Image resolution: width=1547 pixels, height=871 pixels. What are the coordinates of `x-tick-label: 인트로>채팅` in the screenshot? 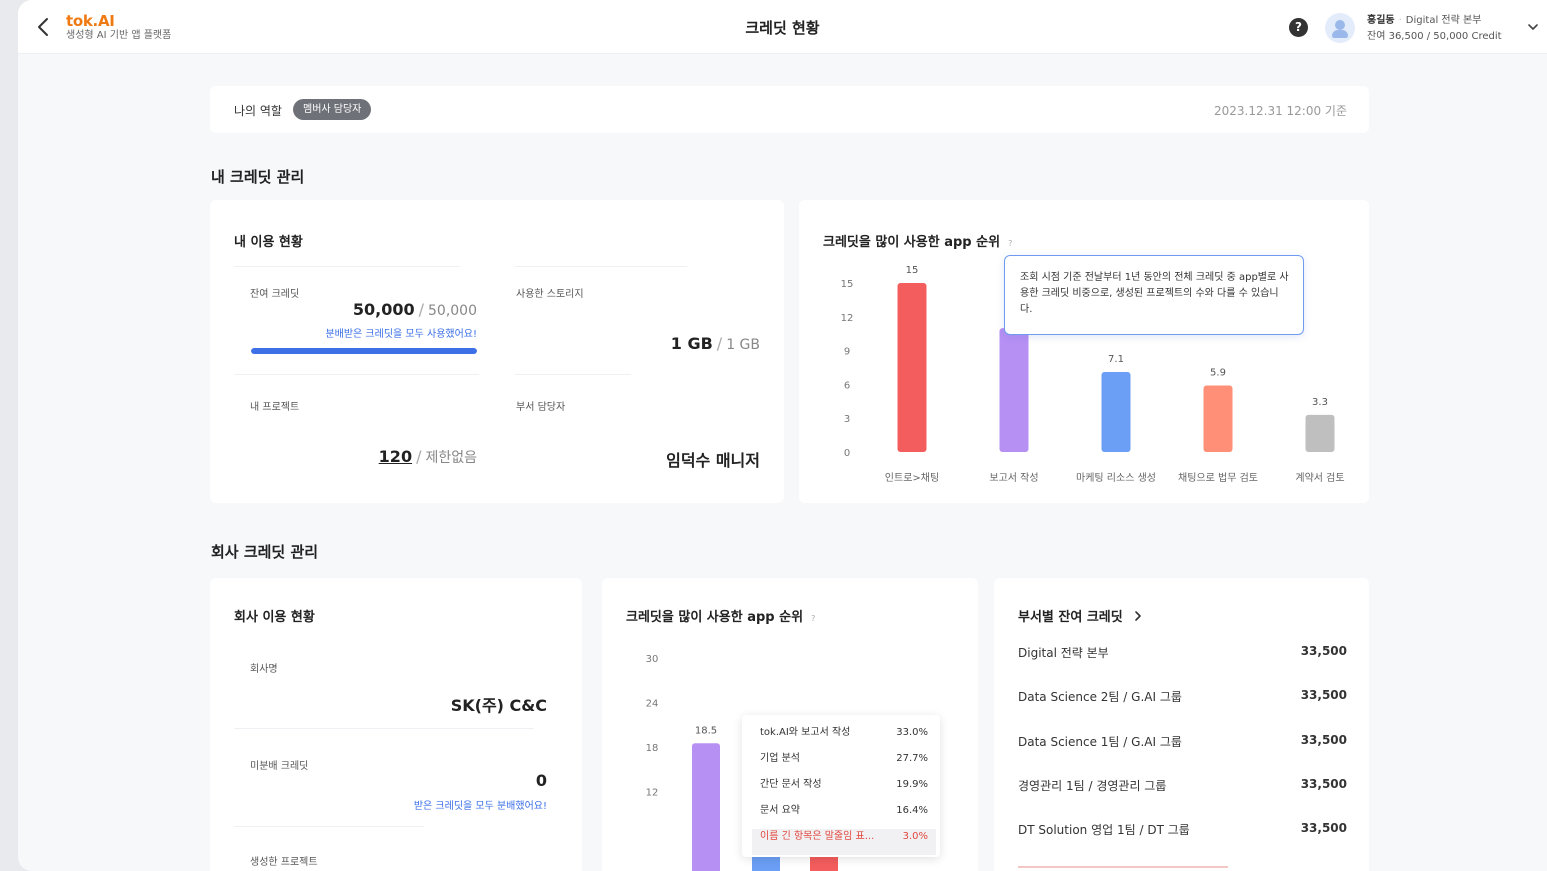 It's located at (912, 478).